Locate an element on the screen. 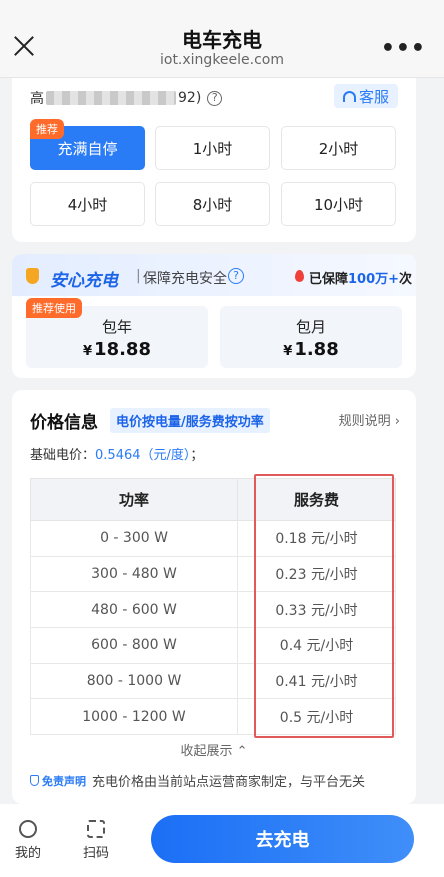 This screenshot has width=444, height=877. duration-option-4h: 4小时 is located at coordinates (87, 204).